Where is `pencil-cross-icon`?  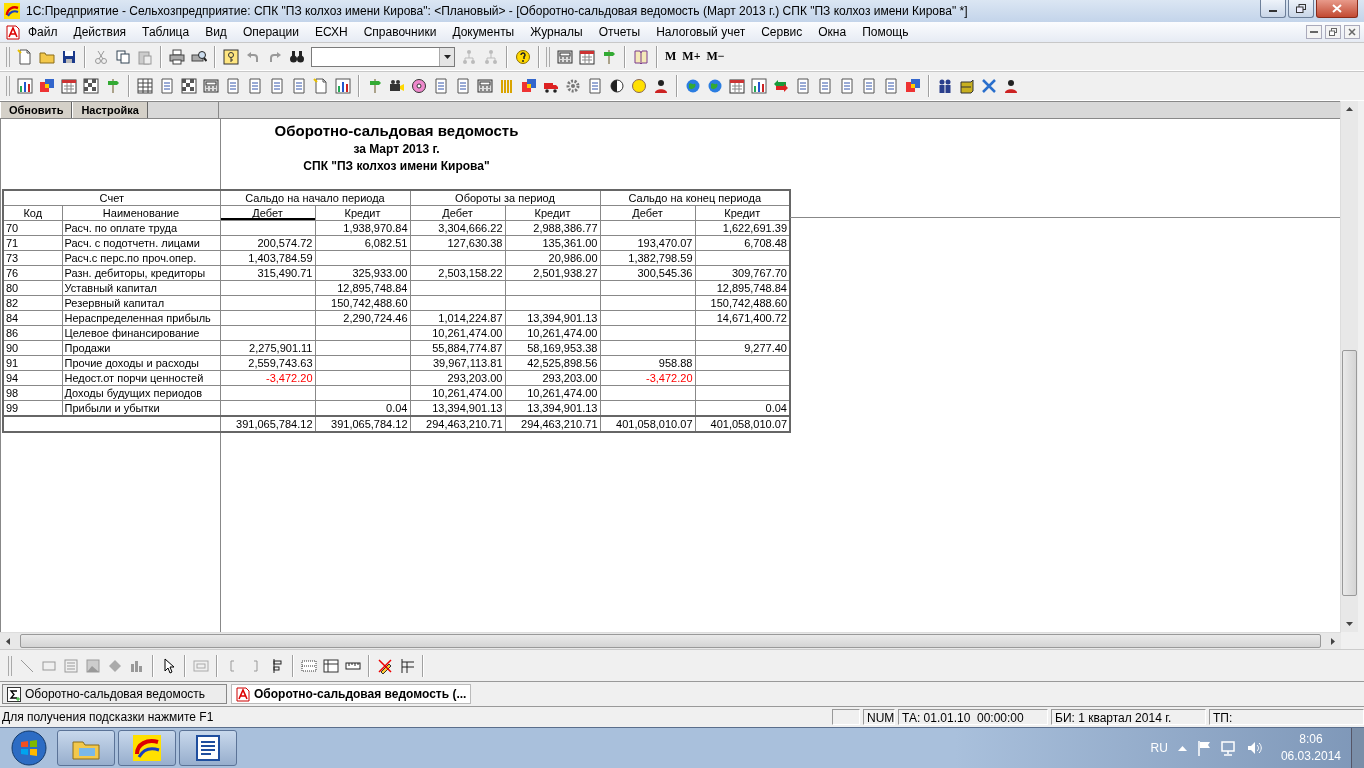 pencil-cross-icon is located at coordinates (385, 665).